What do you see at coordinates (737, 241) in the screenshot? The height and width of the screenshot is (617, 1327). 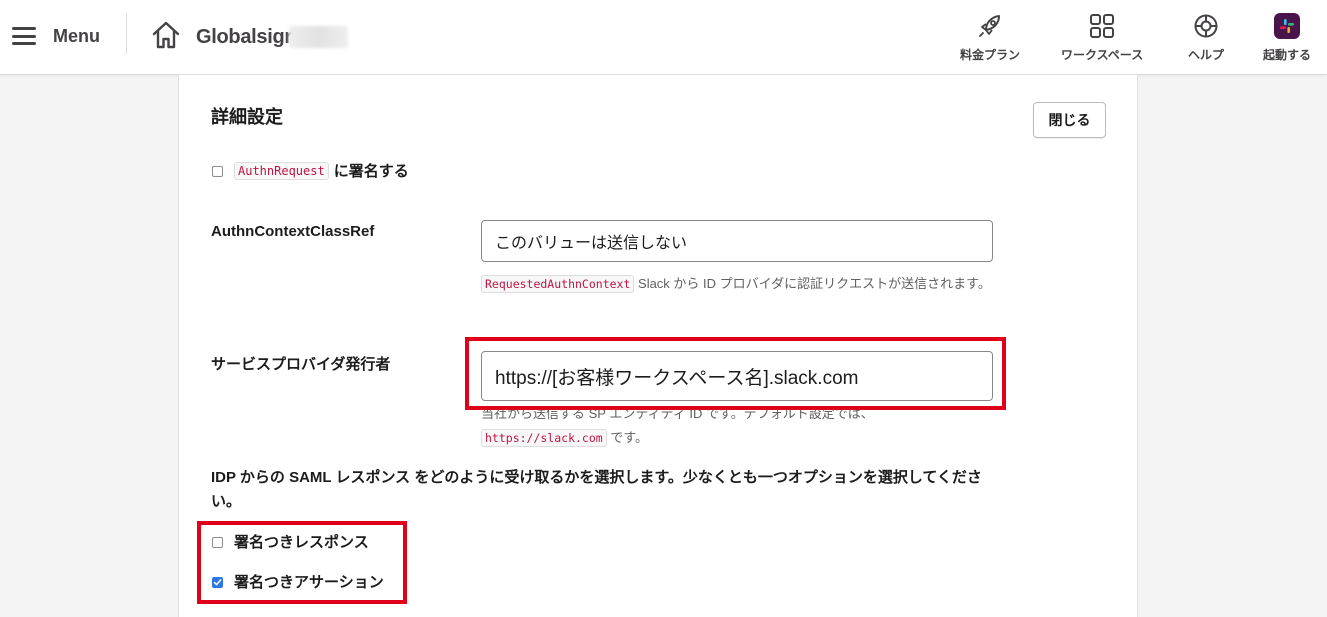 I see `authn-context-select: このバリューは送信しない` at bounding box center [737, 241].